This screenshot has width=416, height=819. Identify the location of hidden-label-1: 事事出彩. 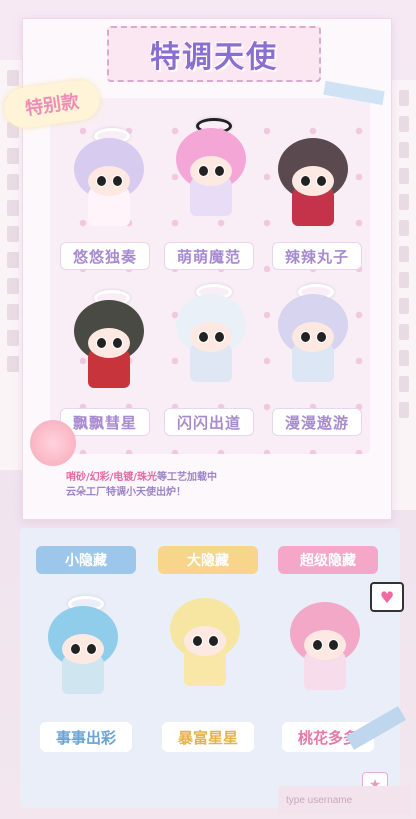
(86, 737).